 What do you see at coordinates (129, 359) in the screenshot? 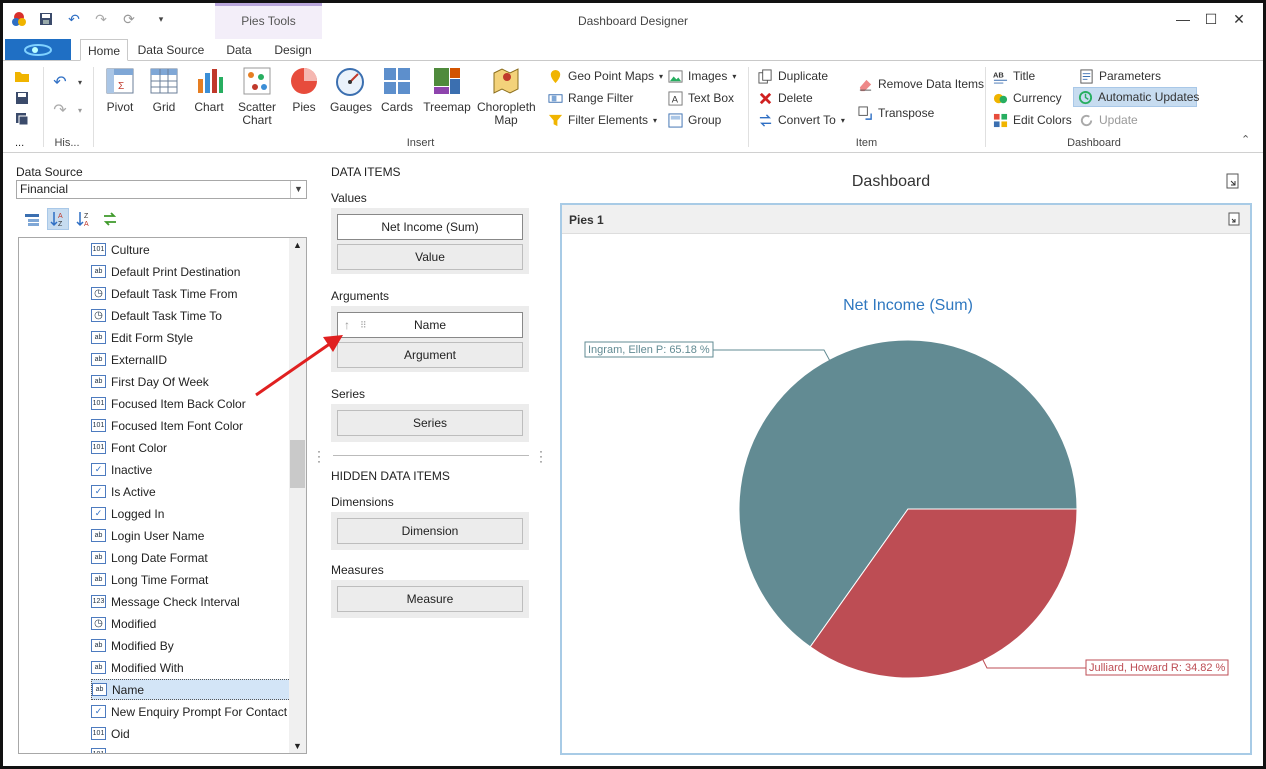
I see `list-item: ab ExternalID` at bounding box center [129, 359].